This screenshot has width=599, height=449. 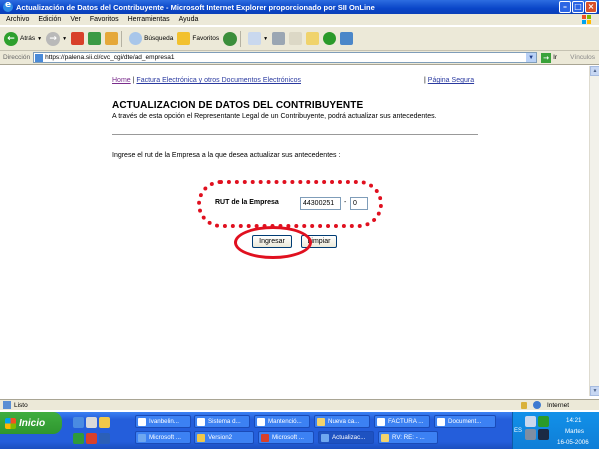 I want to click on status-text: Listo, so click(x=21, y=405).